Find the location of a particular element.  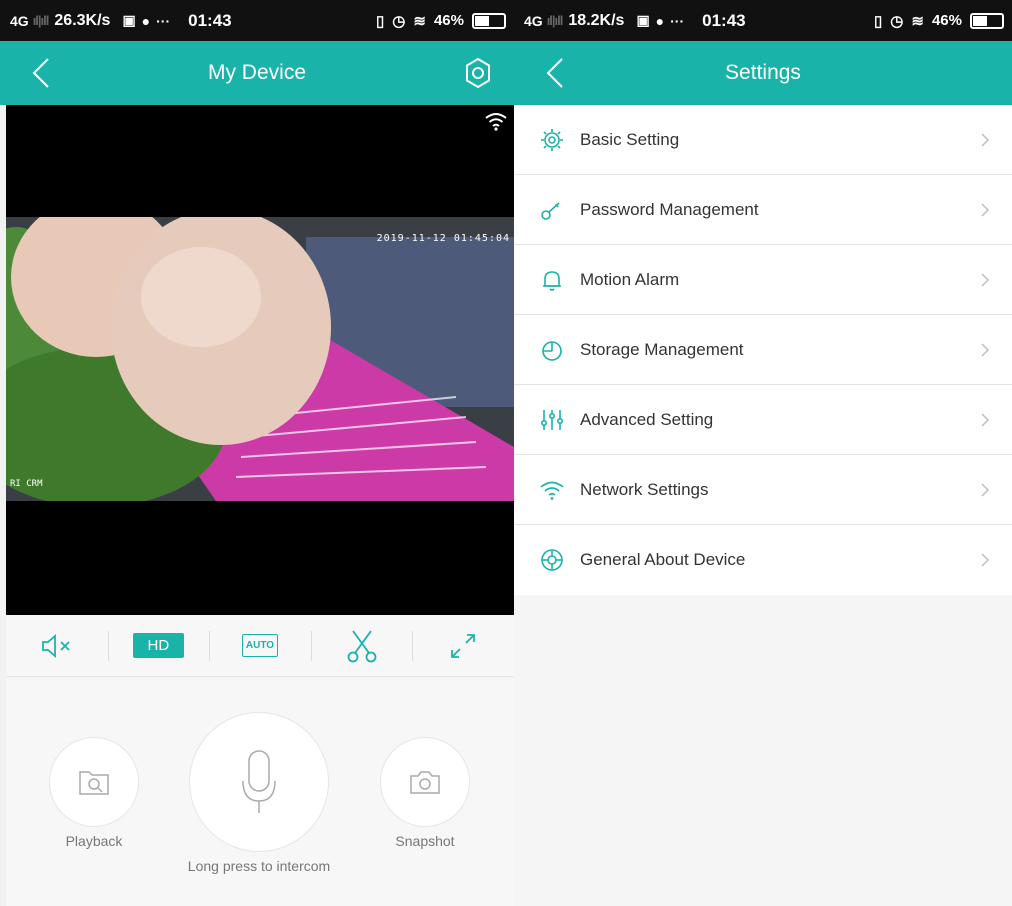

settings-item-network-settings: Network Settings is located at coordinates (763, 490).